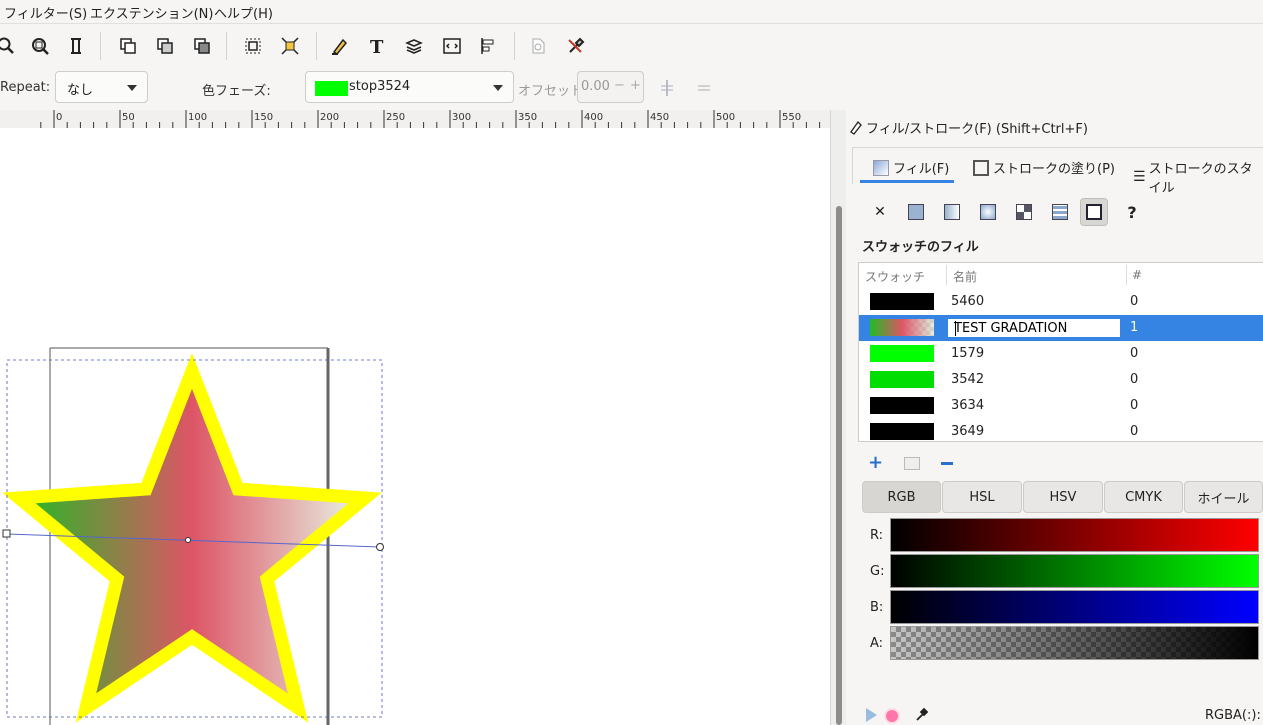 The width and height of the screenshot is (1263, 725). Describe the element at coordinates (877, 571) in the screenshot. I see `channel-g-label: G:` at that location.